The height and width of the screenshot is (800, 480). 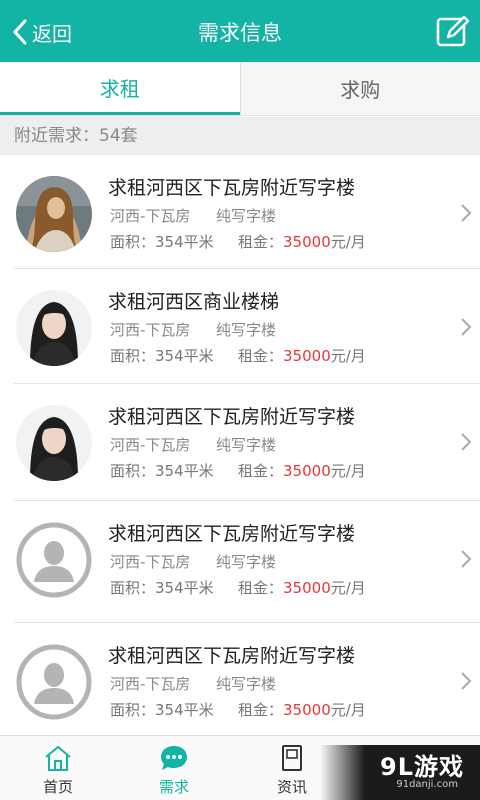 I want to click on watermark-brand: 9L游戏, so click(x=422, y=767).